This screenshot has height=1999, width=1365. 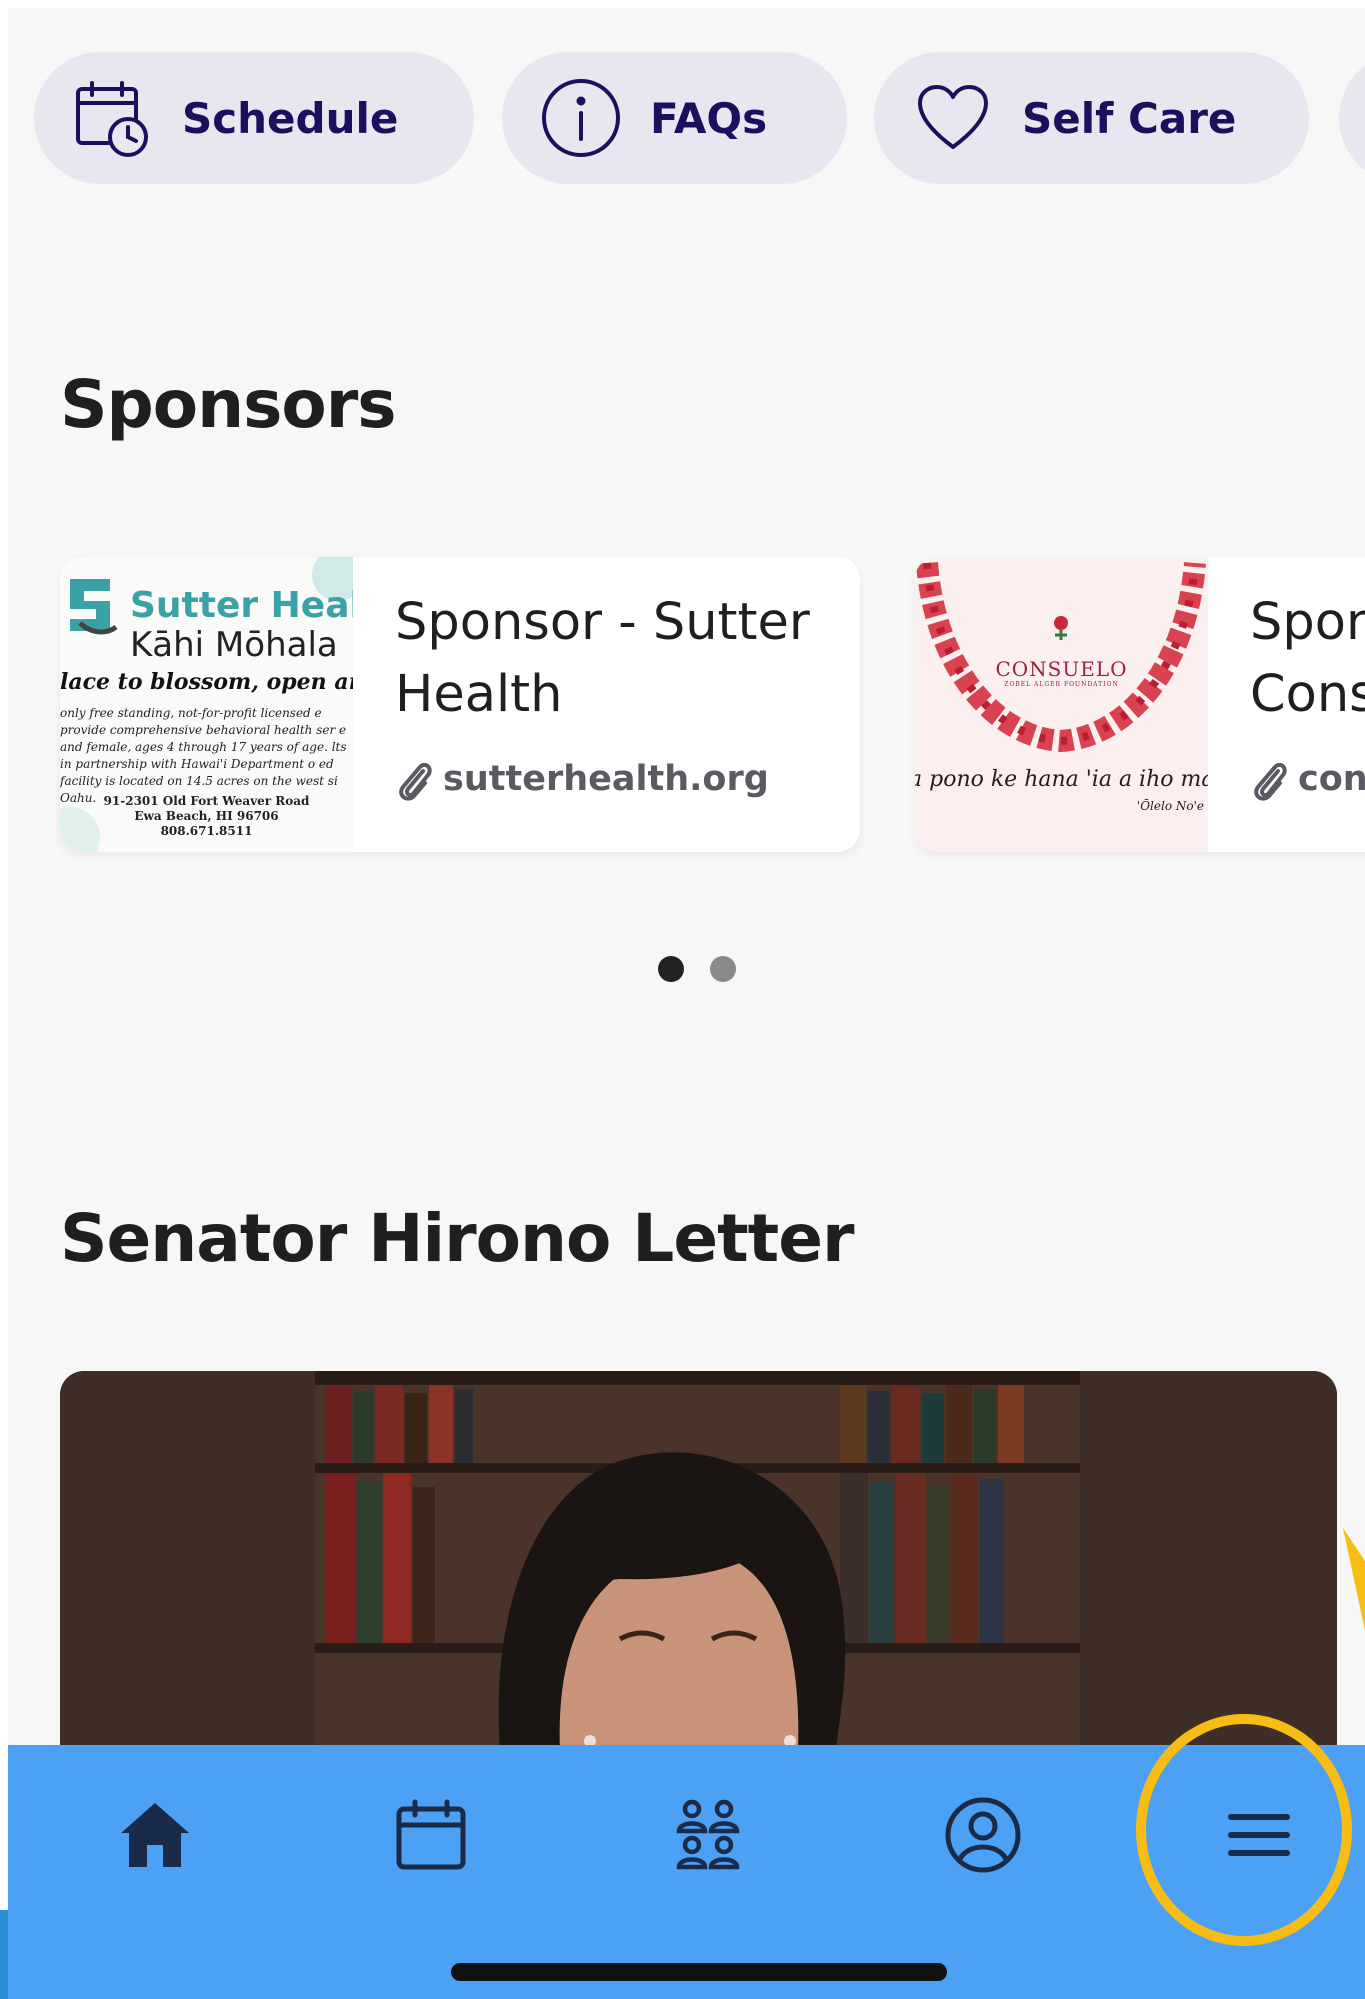 What do you see at coordinates (606, 779) in the screenshot?
I see `sponsor-link-text: sutterhealth.org` at bounding box center [606, 779].